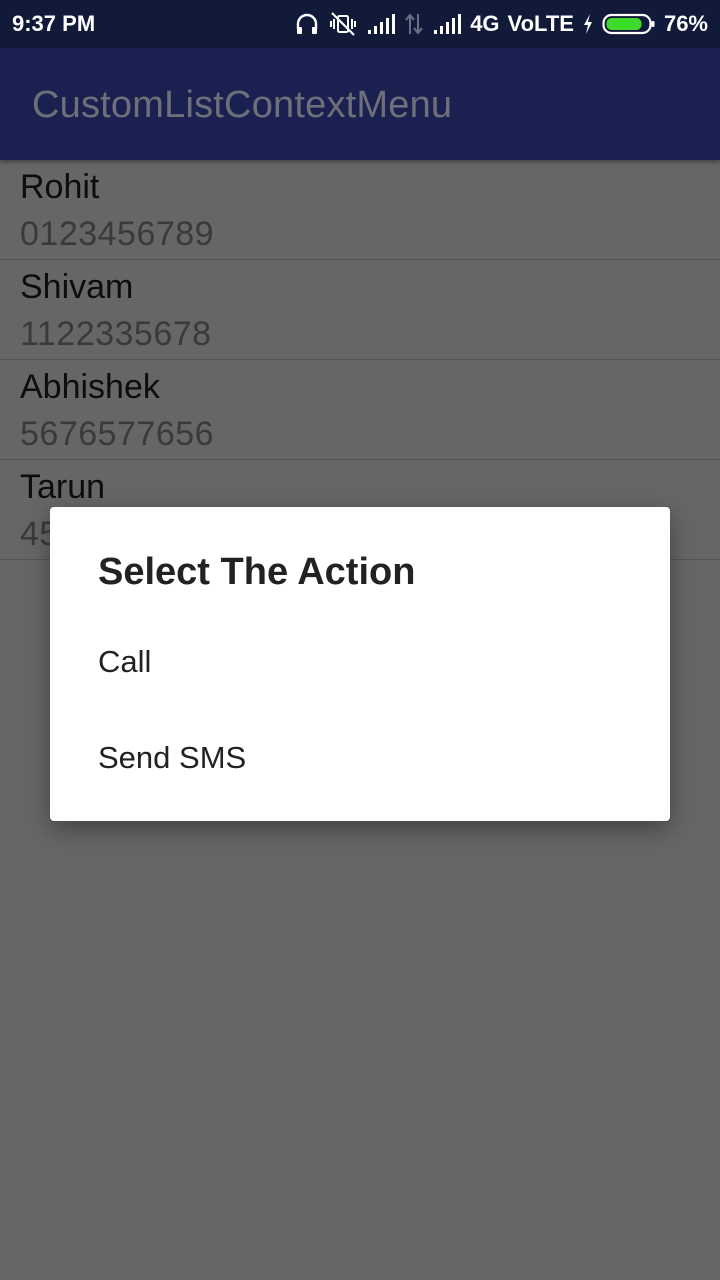 The height and width of the screenshot is (1280, 720). I want to click on contact-name: Abhishek, so click(90, 387).